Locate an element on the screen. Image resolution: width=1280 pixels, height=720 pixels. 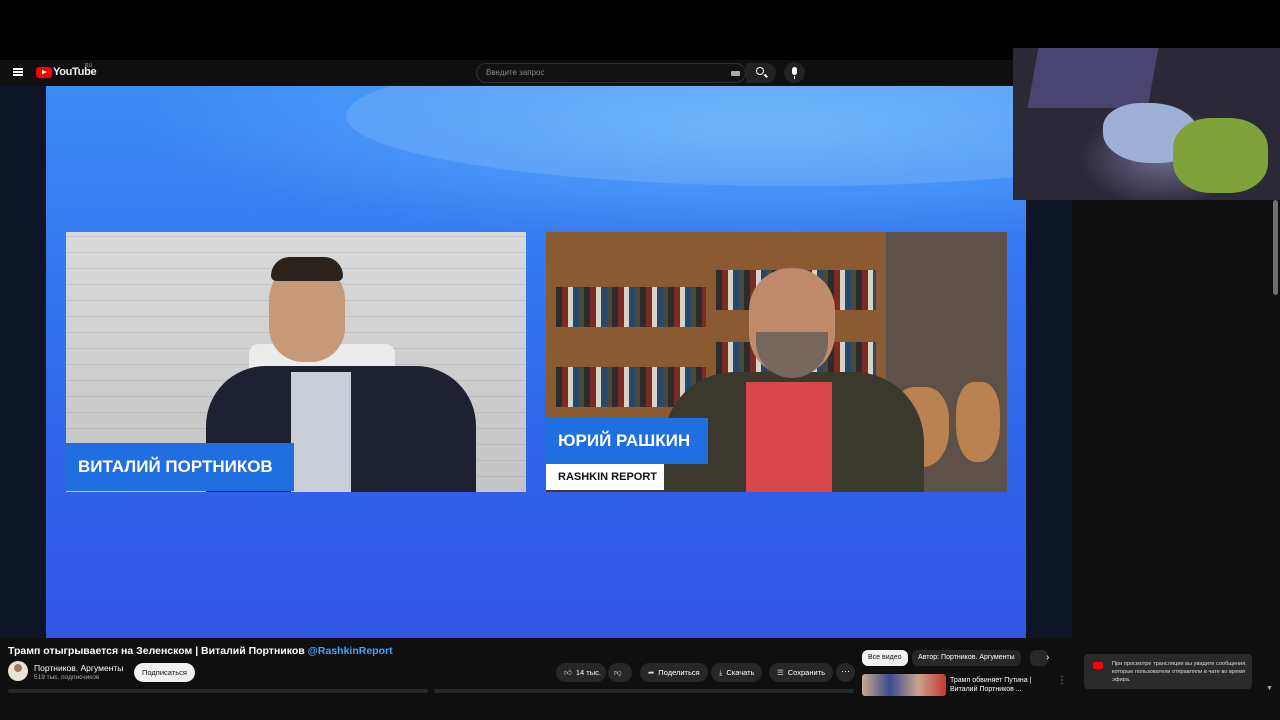
share-icon: ➦ is located at coordinates (651, 672).